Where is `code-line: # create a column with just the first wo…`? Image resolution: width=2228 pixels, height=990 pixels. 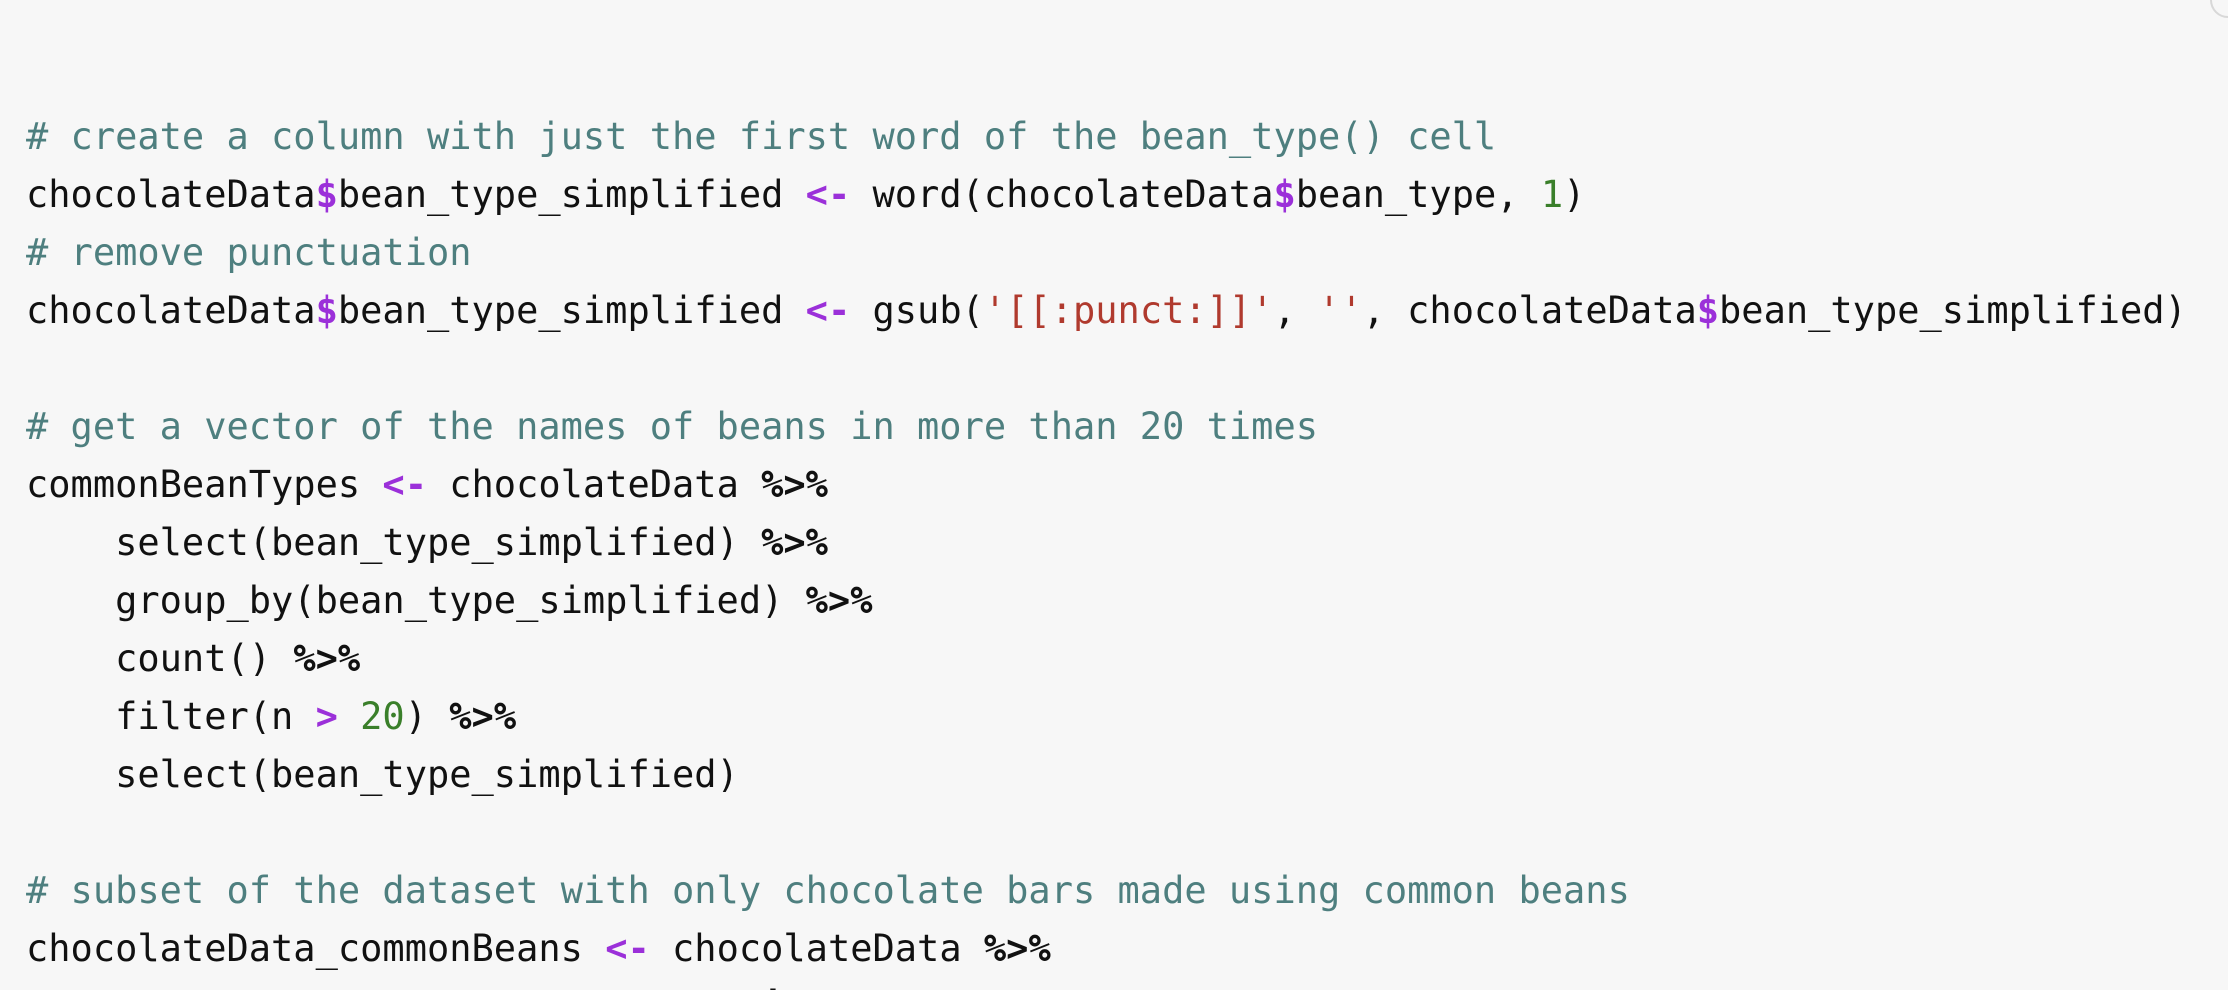 code-line: # create a column with just the first wo… is located at coordinates (1127, 137).